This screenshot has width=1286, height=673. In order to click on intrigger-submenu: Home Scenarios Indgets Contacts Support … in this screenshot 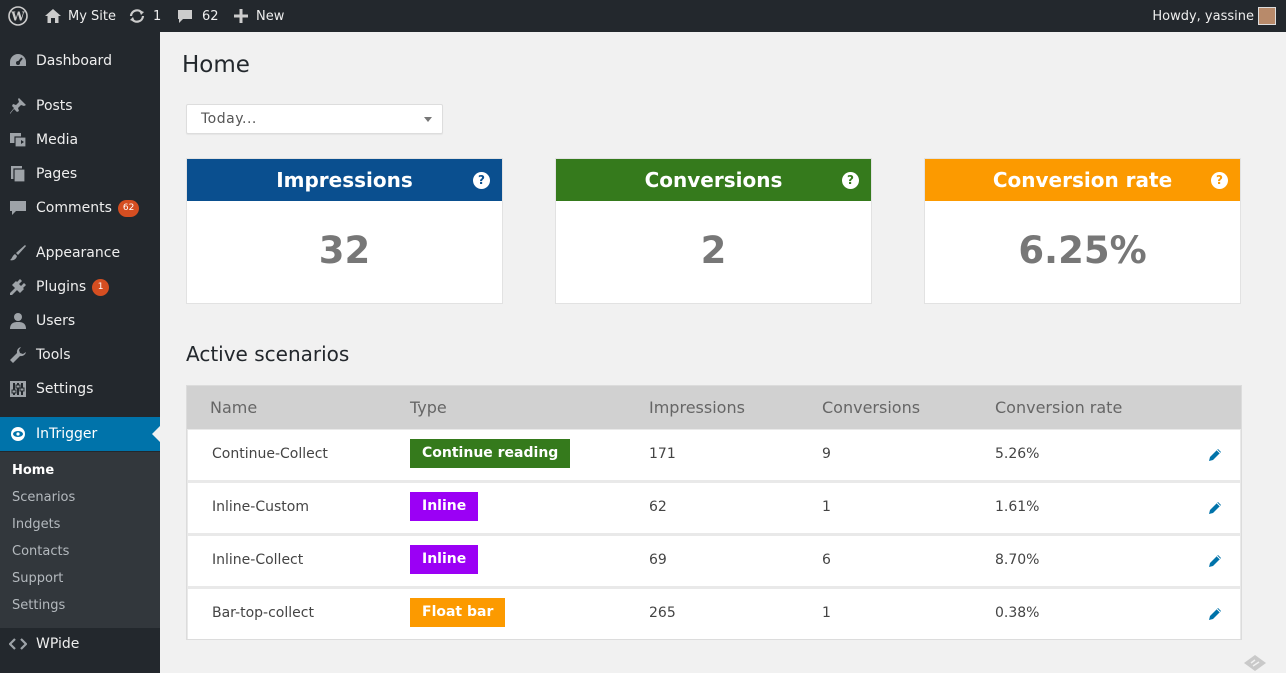, I will do `click(80, 540)`.